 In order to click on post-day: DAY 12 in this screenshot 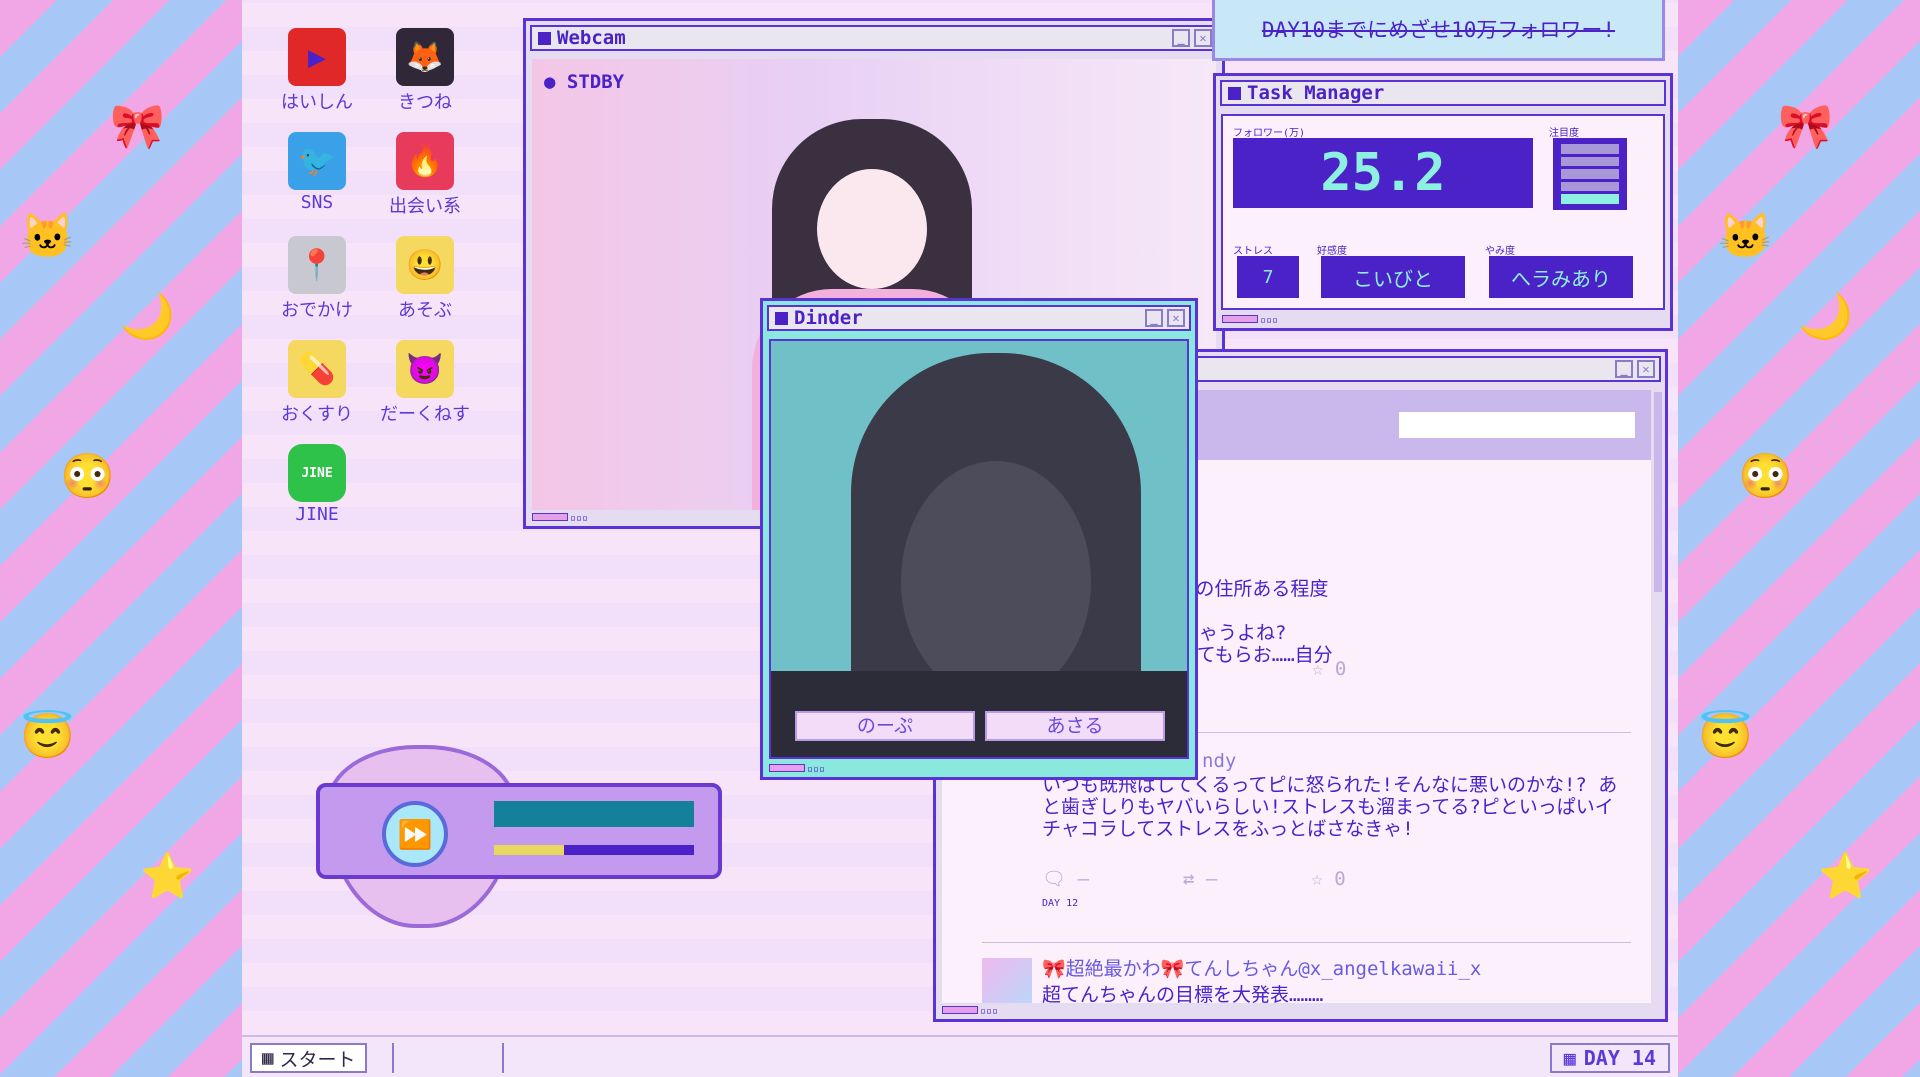, I will do `click(1060, 903)`.